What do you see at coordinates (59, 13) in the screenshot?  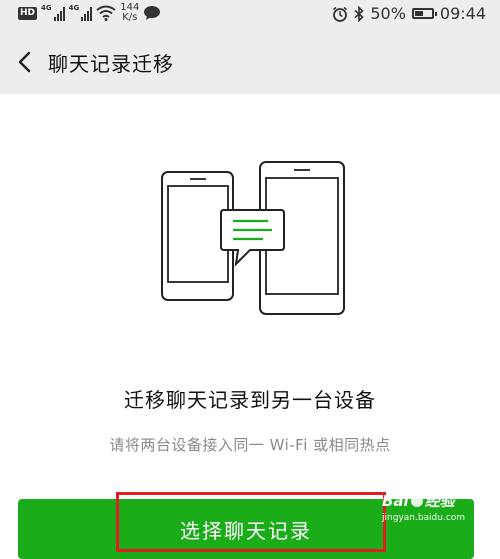 I see `signal-icon` at bounding box center [59, 13].